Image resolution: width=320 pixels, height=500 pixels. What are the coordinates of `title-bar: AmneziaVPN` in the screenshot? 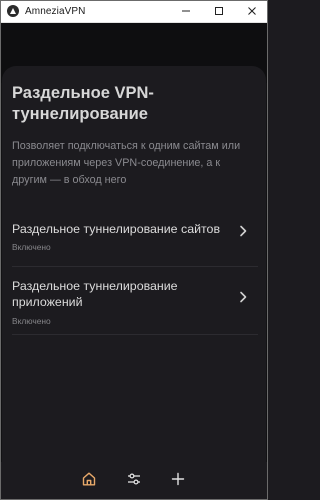 It's located at (134, 11).